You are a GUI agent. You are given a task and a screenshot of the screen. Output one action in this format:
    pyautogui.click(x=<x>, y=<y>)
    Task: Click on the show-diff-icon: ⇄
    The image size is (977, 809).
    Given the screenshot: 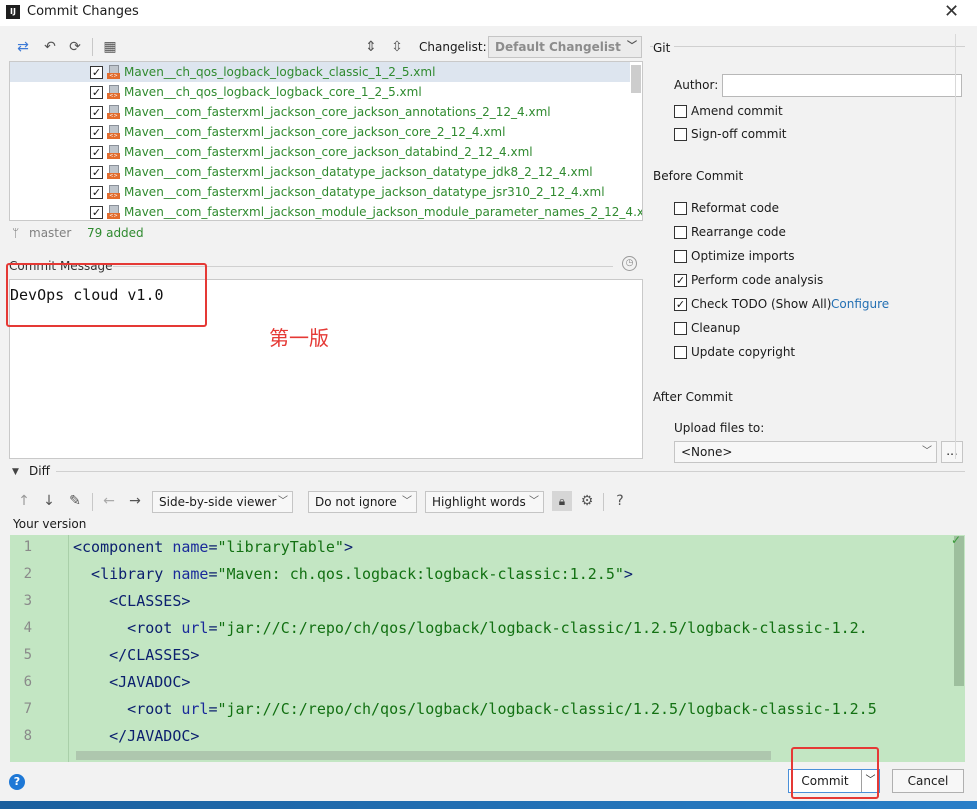 What is the action you would take?
    pyautogui.click(x=23, y=47)
    